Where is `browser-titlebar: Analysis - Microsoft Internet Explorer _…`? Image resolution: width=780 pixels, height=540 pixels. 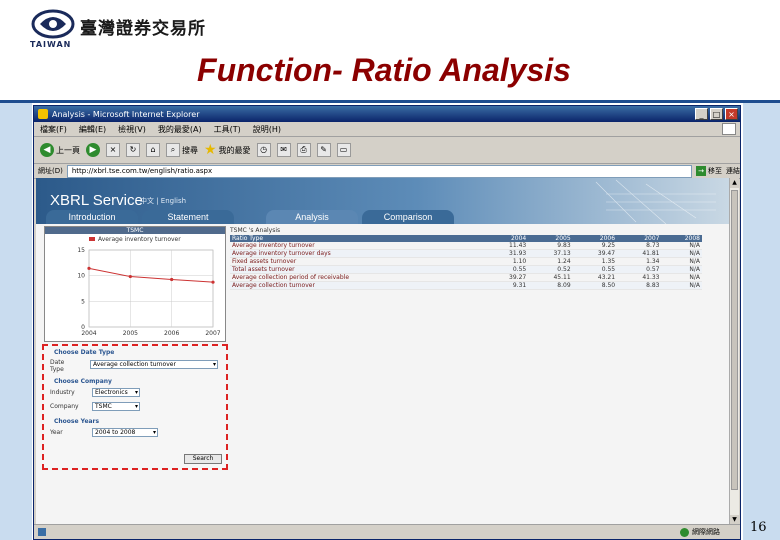
browser-titlebar: Analysis - Microsoft Internet Explorer _… is located at coordinates (387, 114).